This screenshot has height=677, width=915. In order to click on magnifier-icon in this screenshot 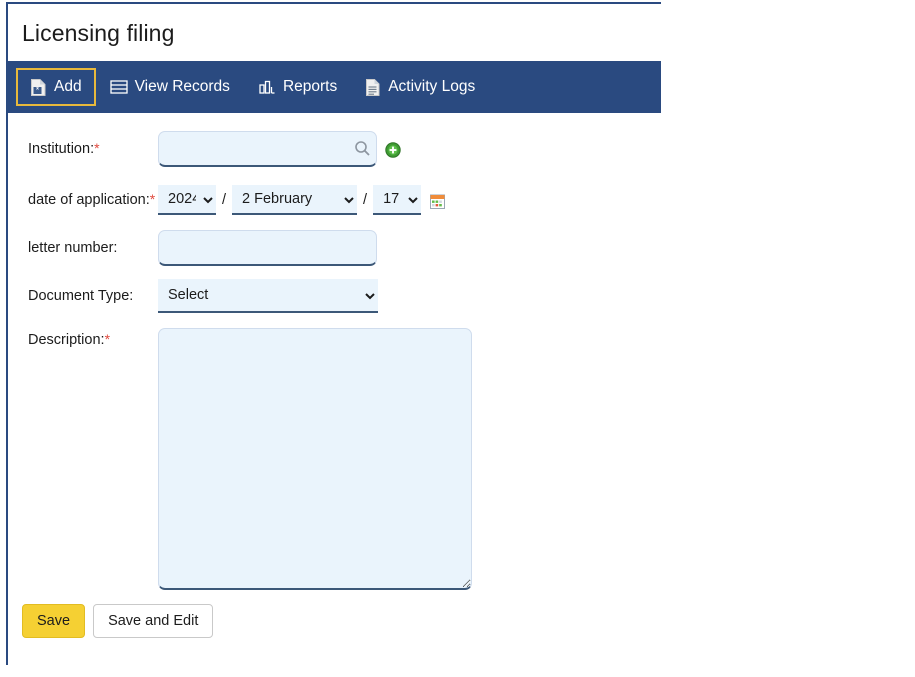, I will do `click(362, 151)`.